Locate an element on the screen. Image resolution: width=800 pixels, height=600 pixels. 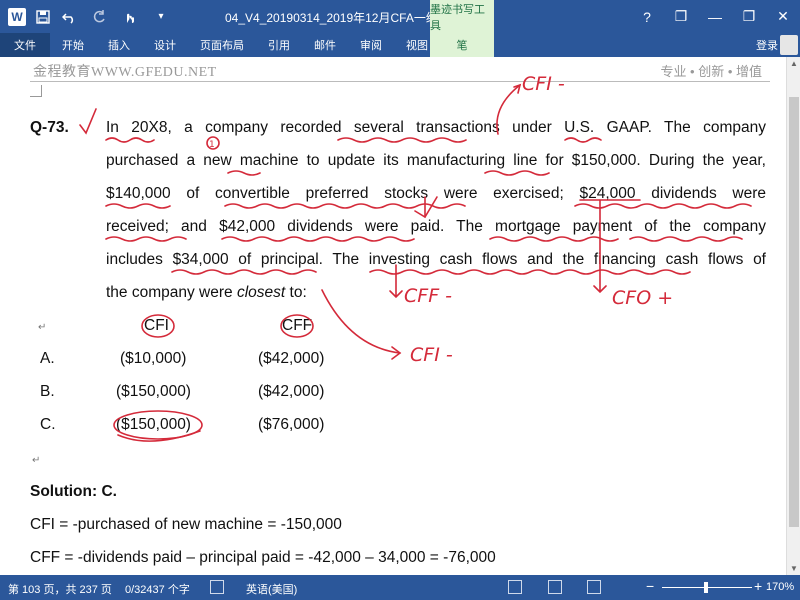
touch-mode-icon is located at coordinates (129, 17).